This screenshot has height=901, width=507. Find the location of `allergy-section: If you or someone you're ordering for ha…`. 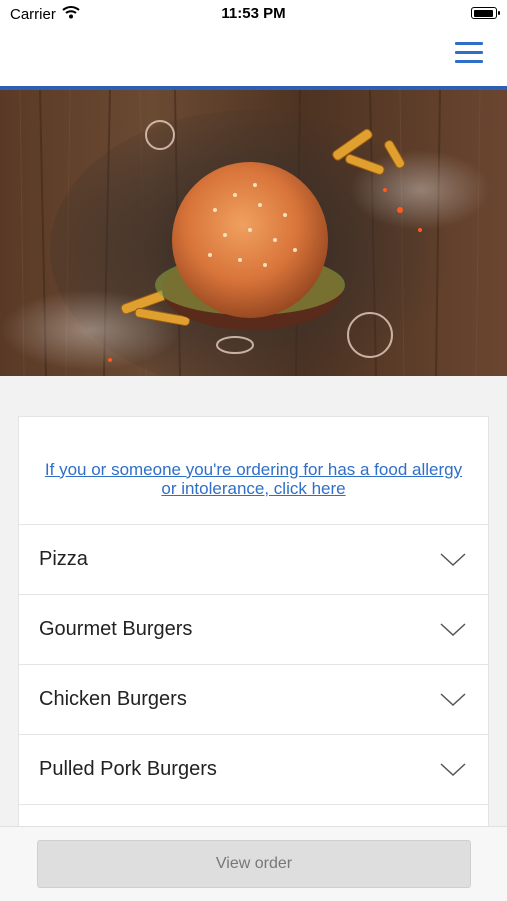

allergy-section: If you or someone you're ordering for ha… is located at coordinates (253, 471).